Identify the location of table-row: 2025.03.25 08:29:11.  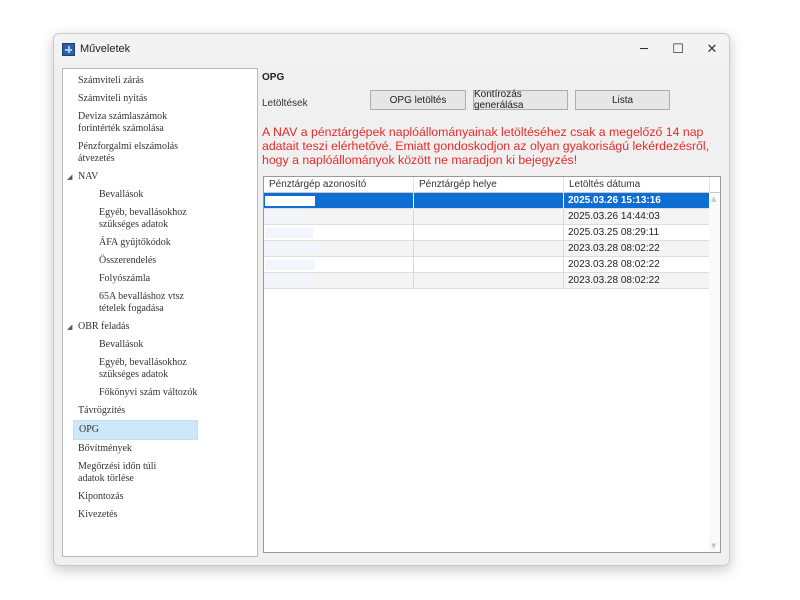
(492, 233).